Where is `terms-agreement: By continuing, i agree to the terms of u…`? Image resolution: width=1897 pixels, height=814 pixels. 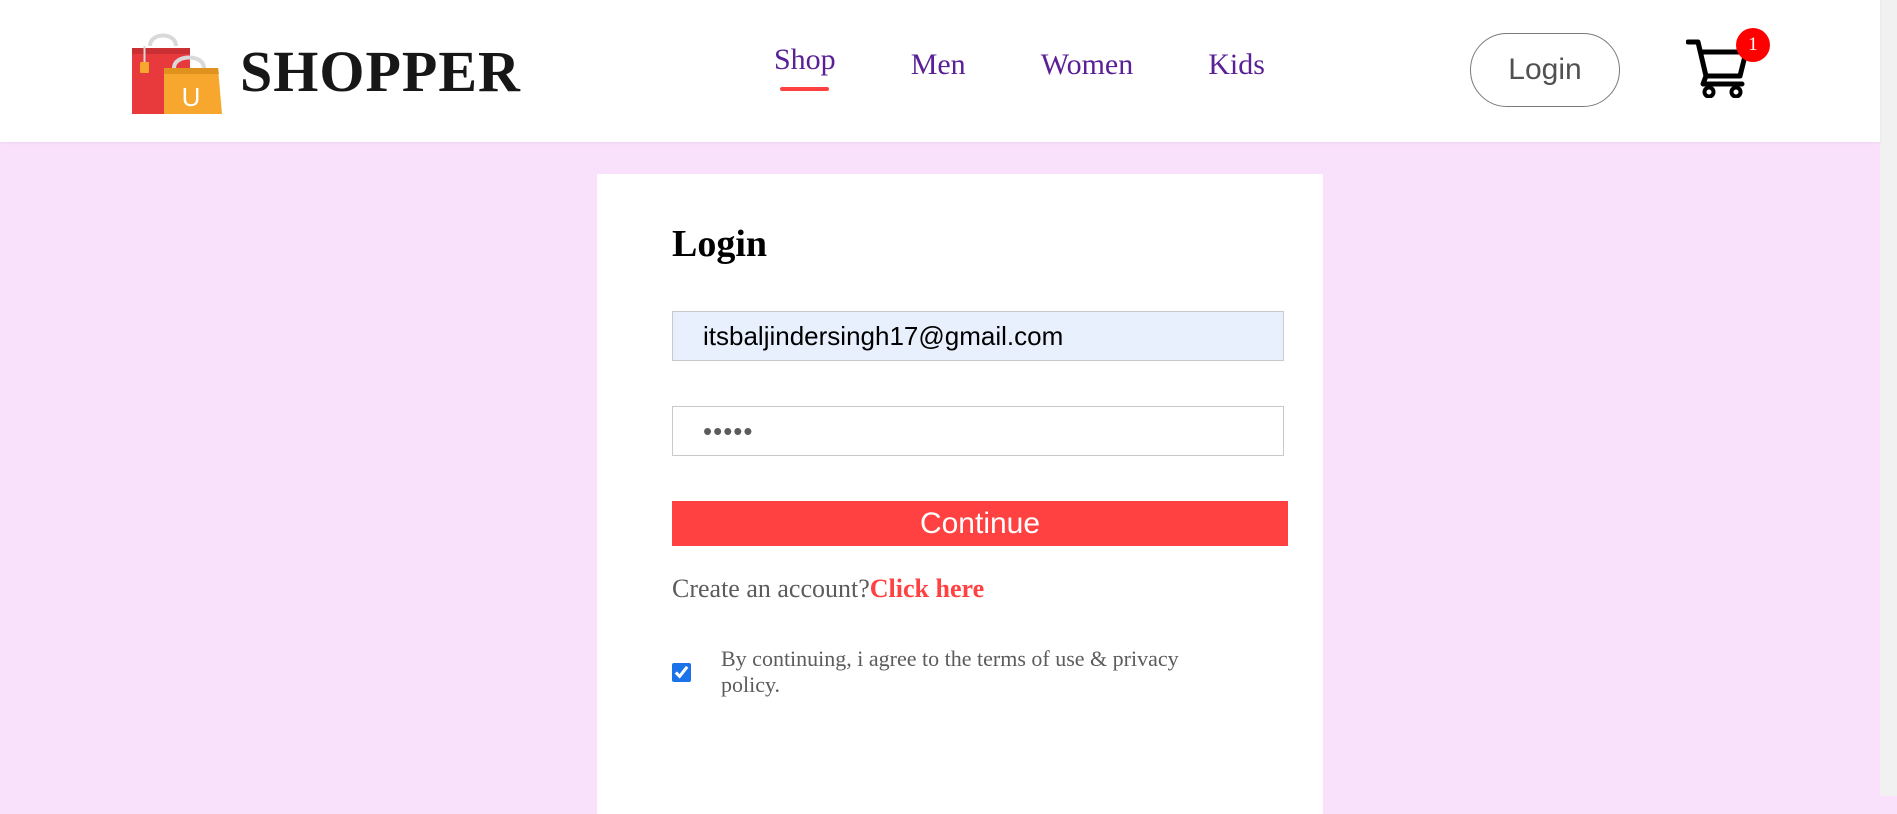
terms-agreement: By continuing, i agree to the terms of u… is located at coordinates (952, 672).